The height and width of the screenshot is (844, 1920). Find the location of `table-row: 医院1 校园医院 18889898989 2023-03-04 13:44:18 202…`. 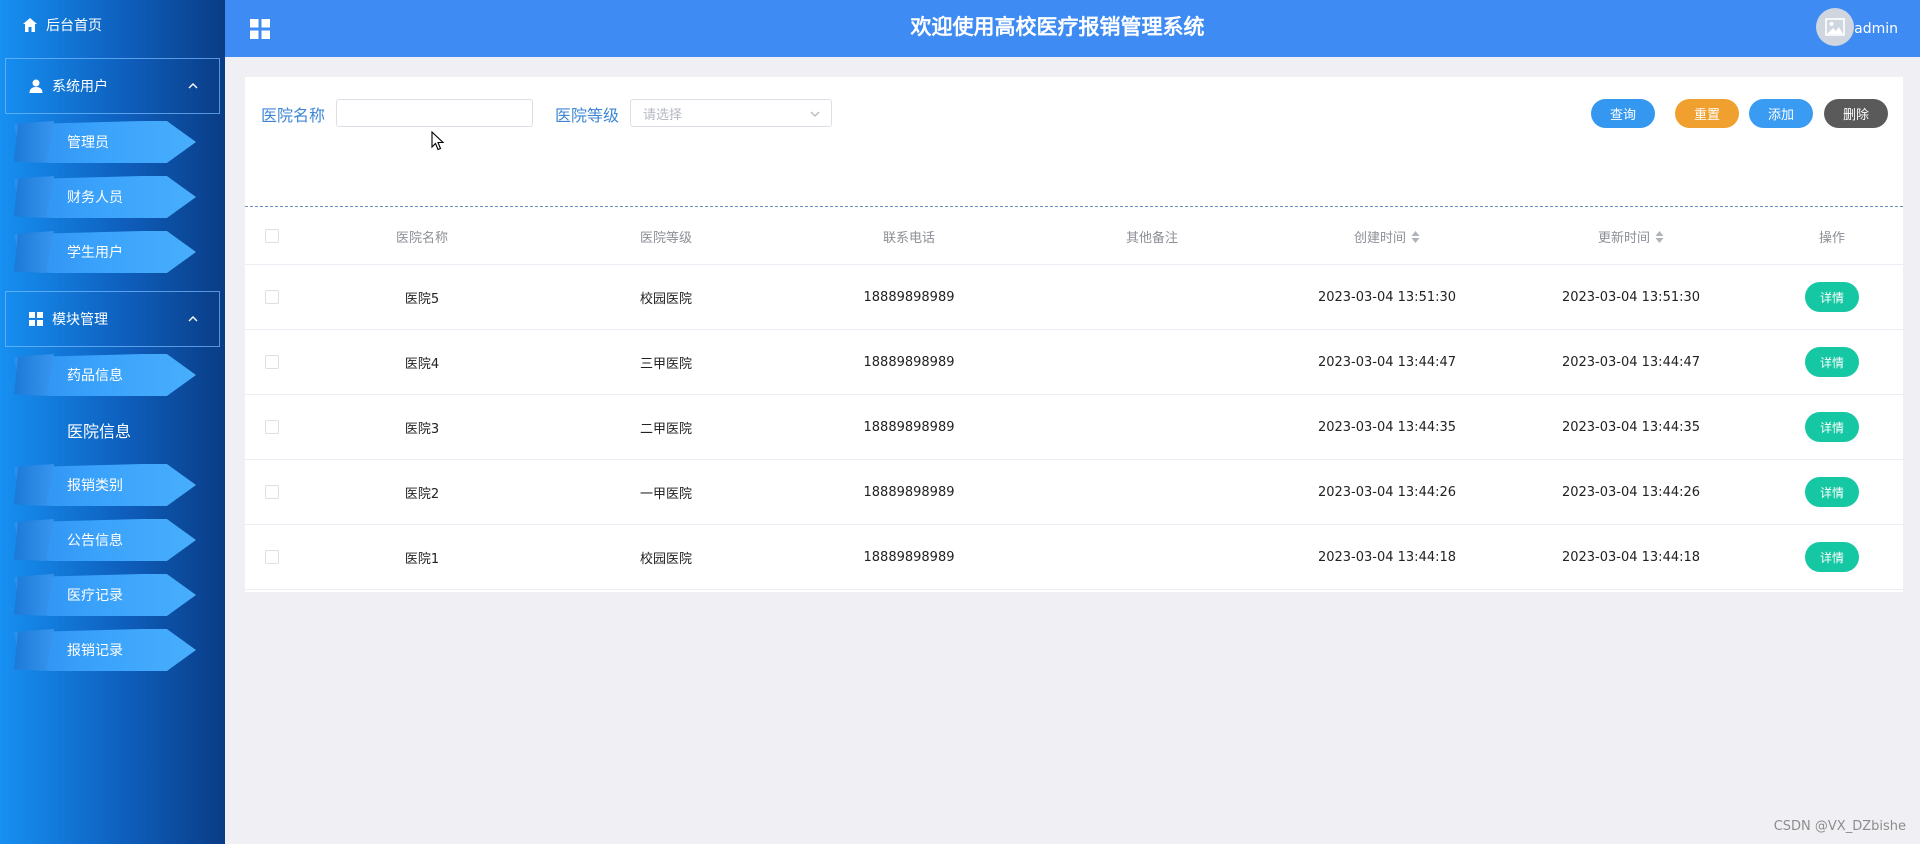

table-row: 医院1 校园医院 18889898989 2023-03-04 13:44:18 202… is located at coordinates (1074, 557).